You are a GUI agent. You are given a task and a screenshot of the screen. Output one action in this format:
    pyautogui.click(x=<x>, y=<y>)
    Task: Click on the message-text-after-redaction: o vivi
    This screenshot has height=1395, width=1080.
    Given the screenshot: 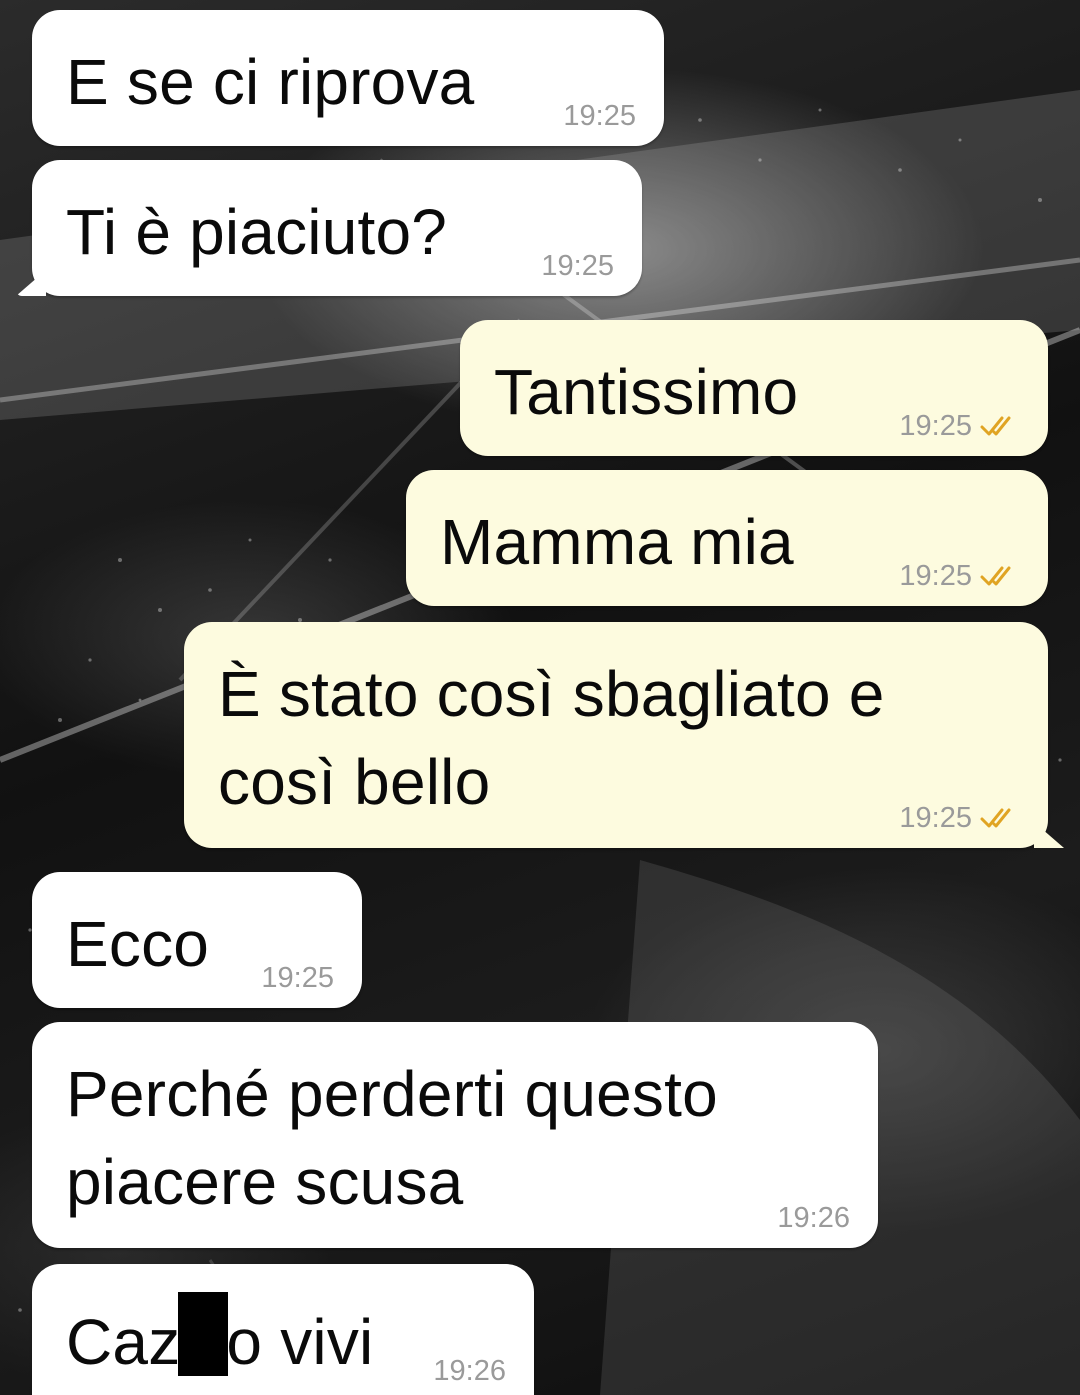 What is the action you would take?
    pyautogui.click(x=300, y=1342)
    